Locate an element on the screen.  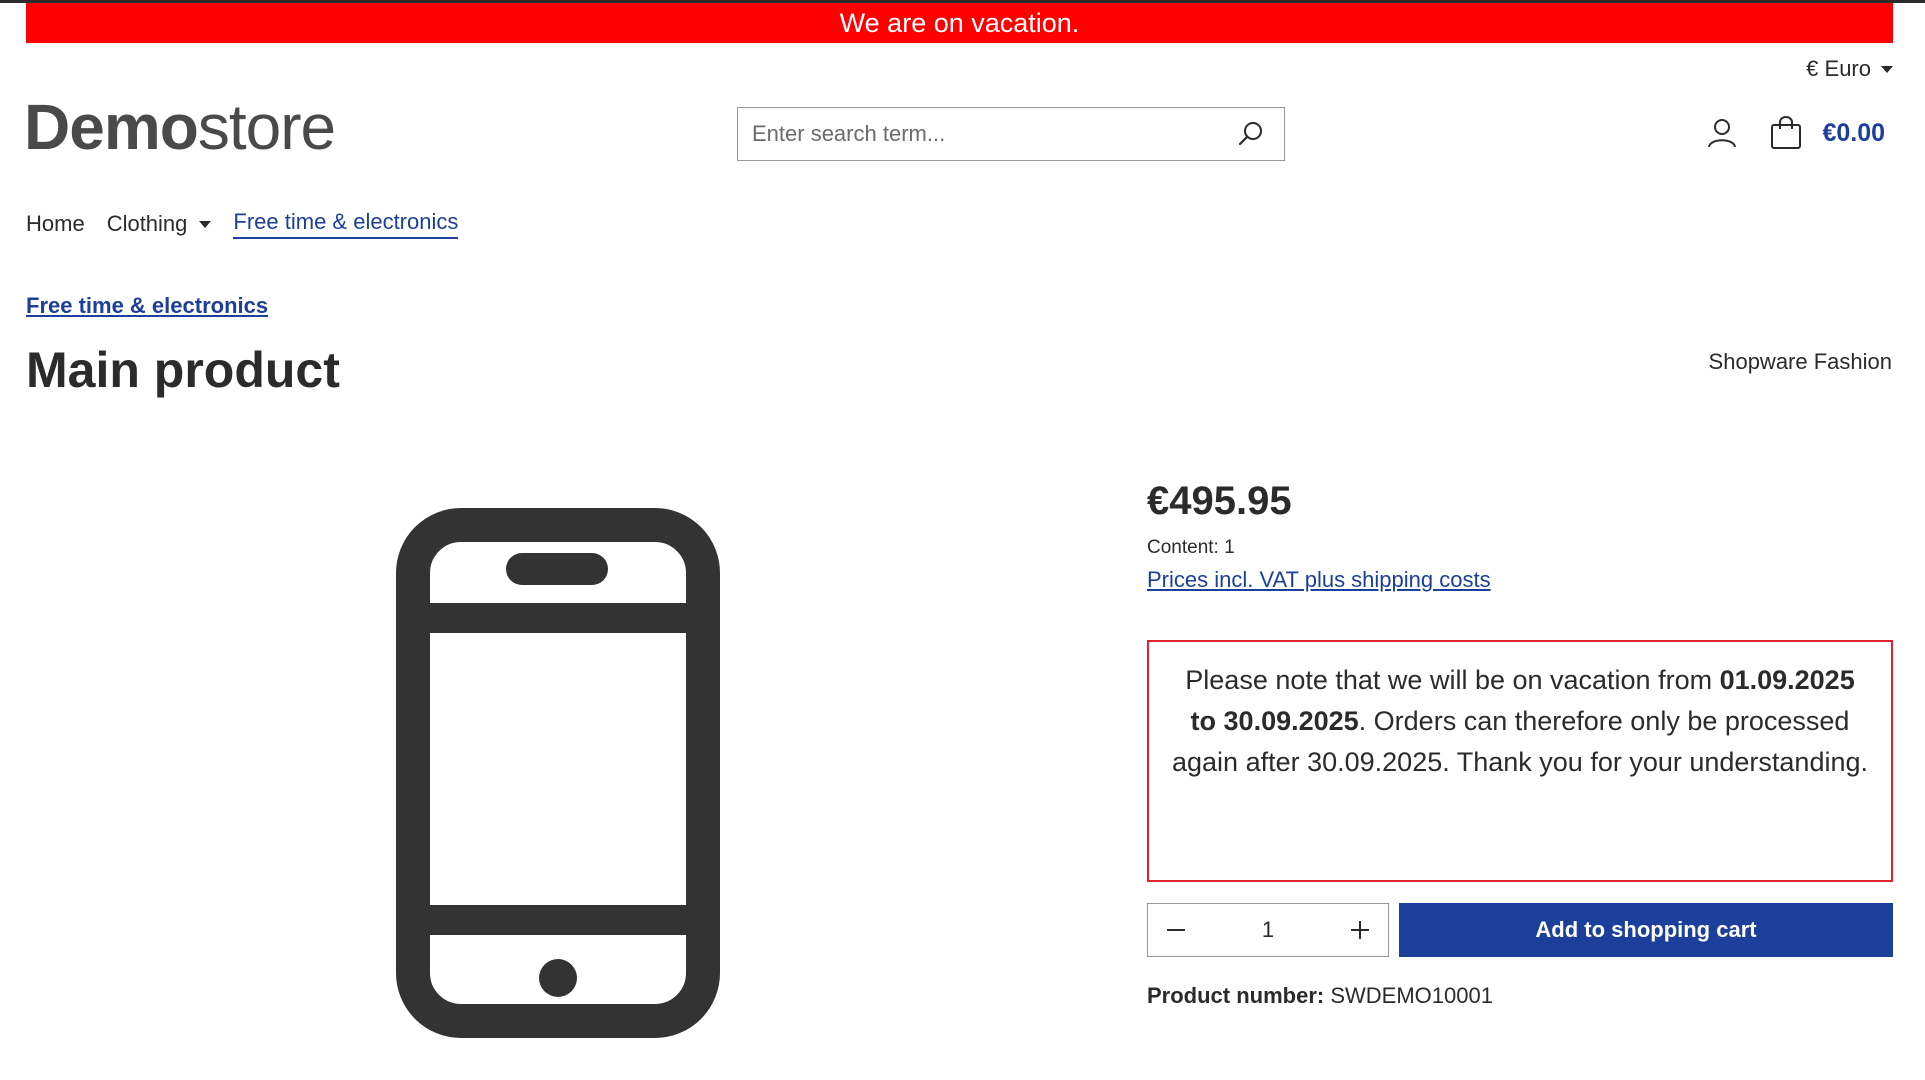
breadcrumb: Free time & electronics is located at coordinates (147, 306).